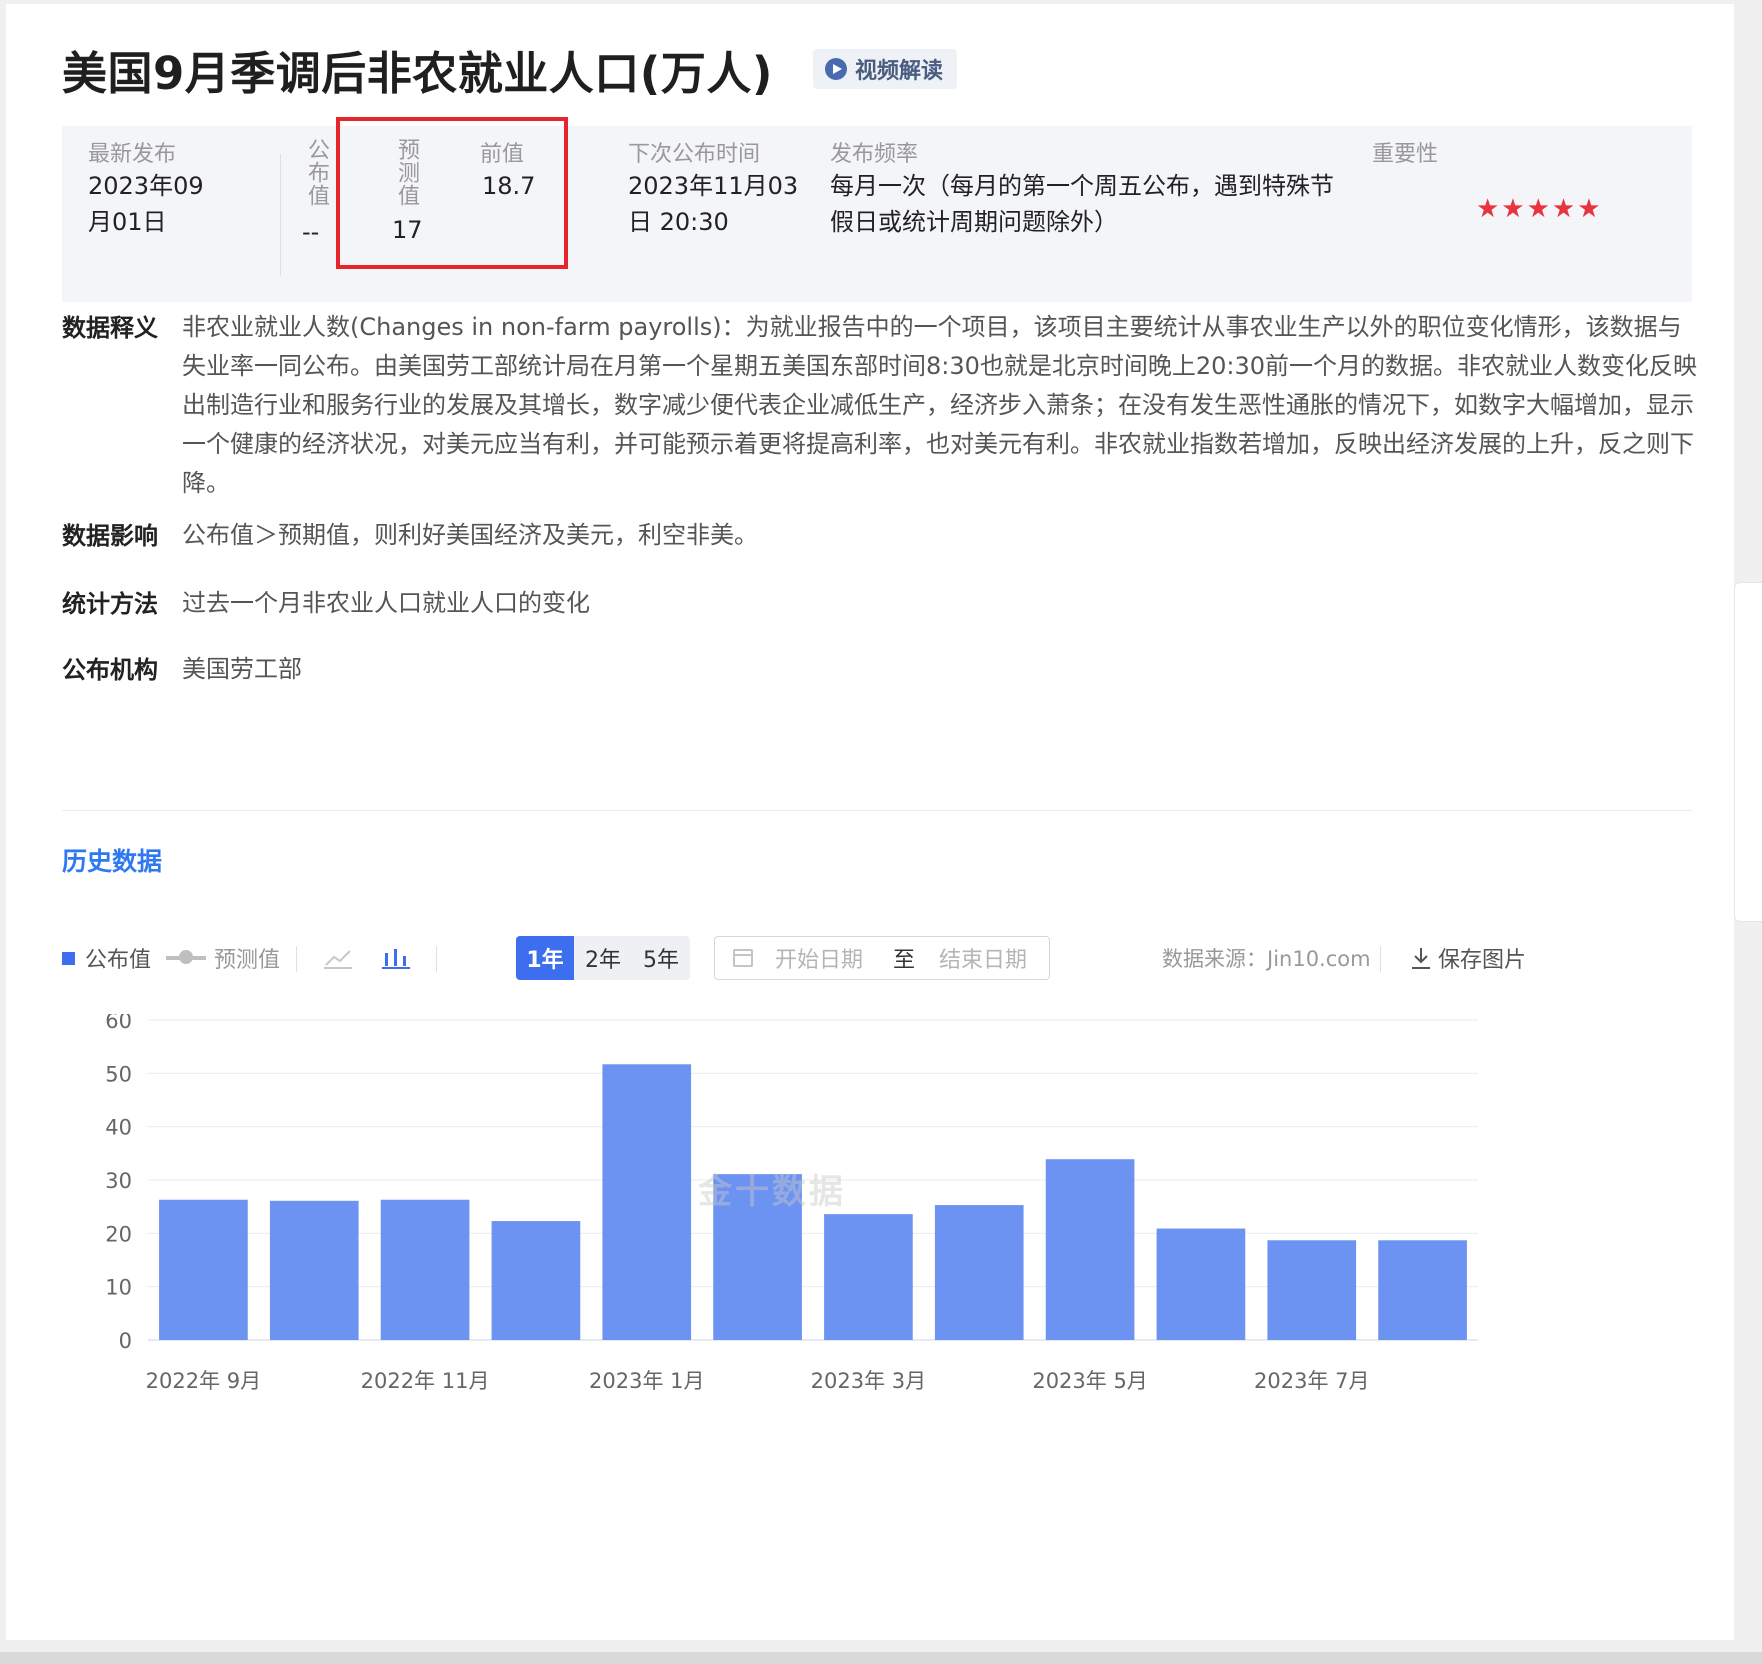  Describe the element at coordinates (311, 232) in the screenshot. I see `actual-value: --` at that location.